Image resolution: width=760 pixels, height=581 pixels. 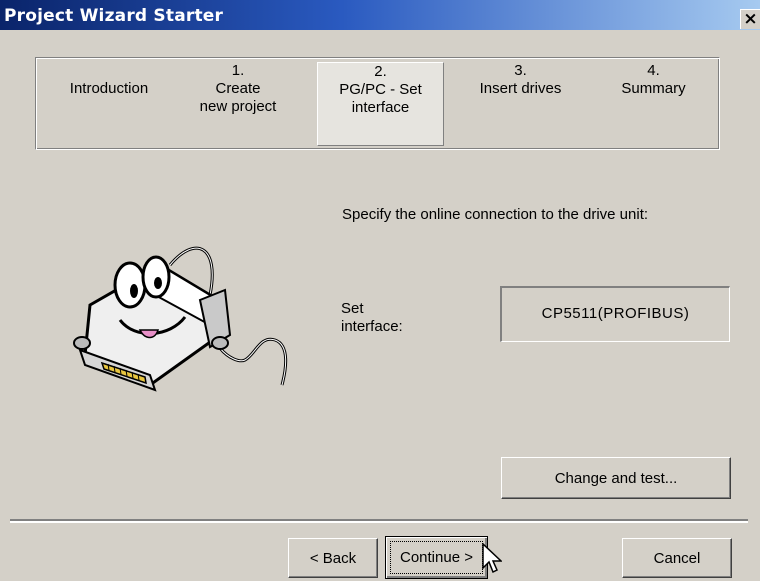 What do you see at coordinates (114, 16) in the screenshot?
I see `window-title: Project Wizard Starter` at bounding box center [114, 16].